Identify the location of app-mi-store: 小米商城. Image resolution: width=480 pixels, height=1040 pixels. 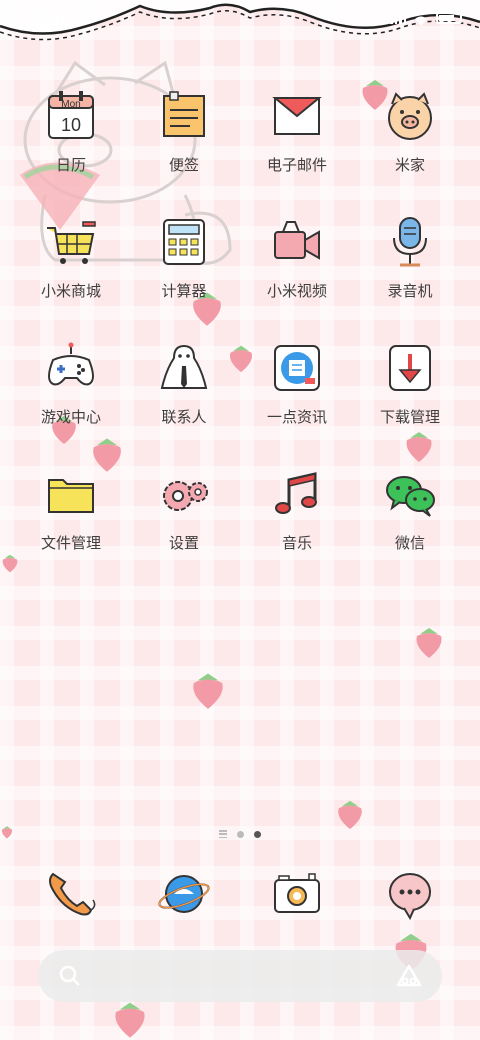
(71, 269).